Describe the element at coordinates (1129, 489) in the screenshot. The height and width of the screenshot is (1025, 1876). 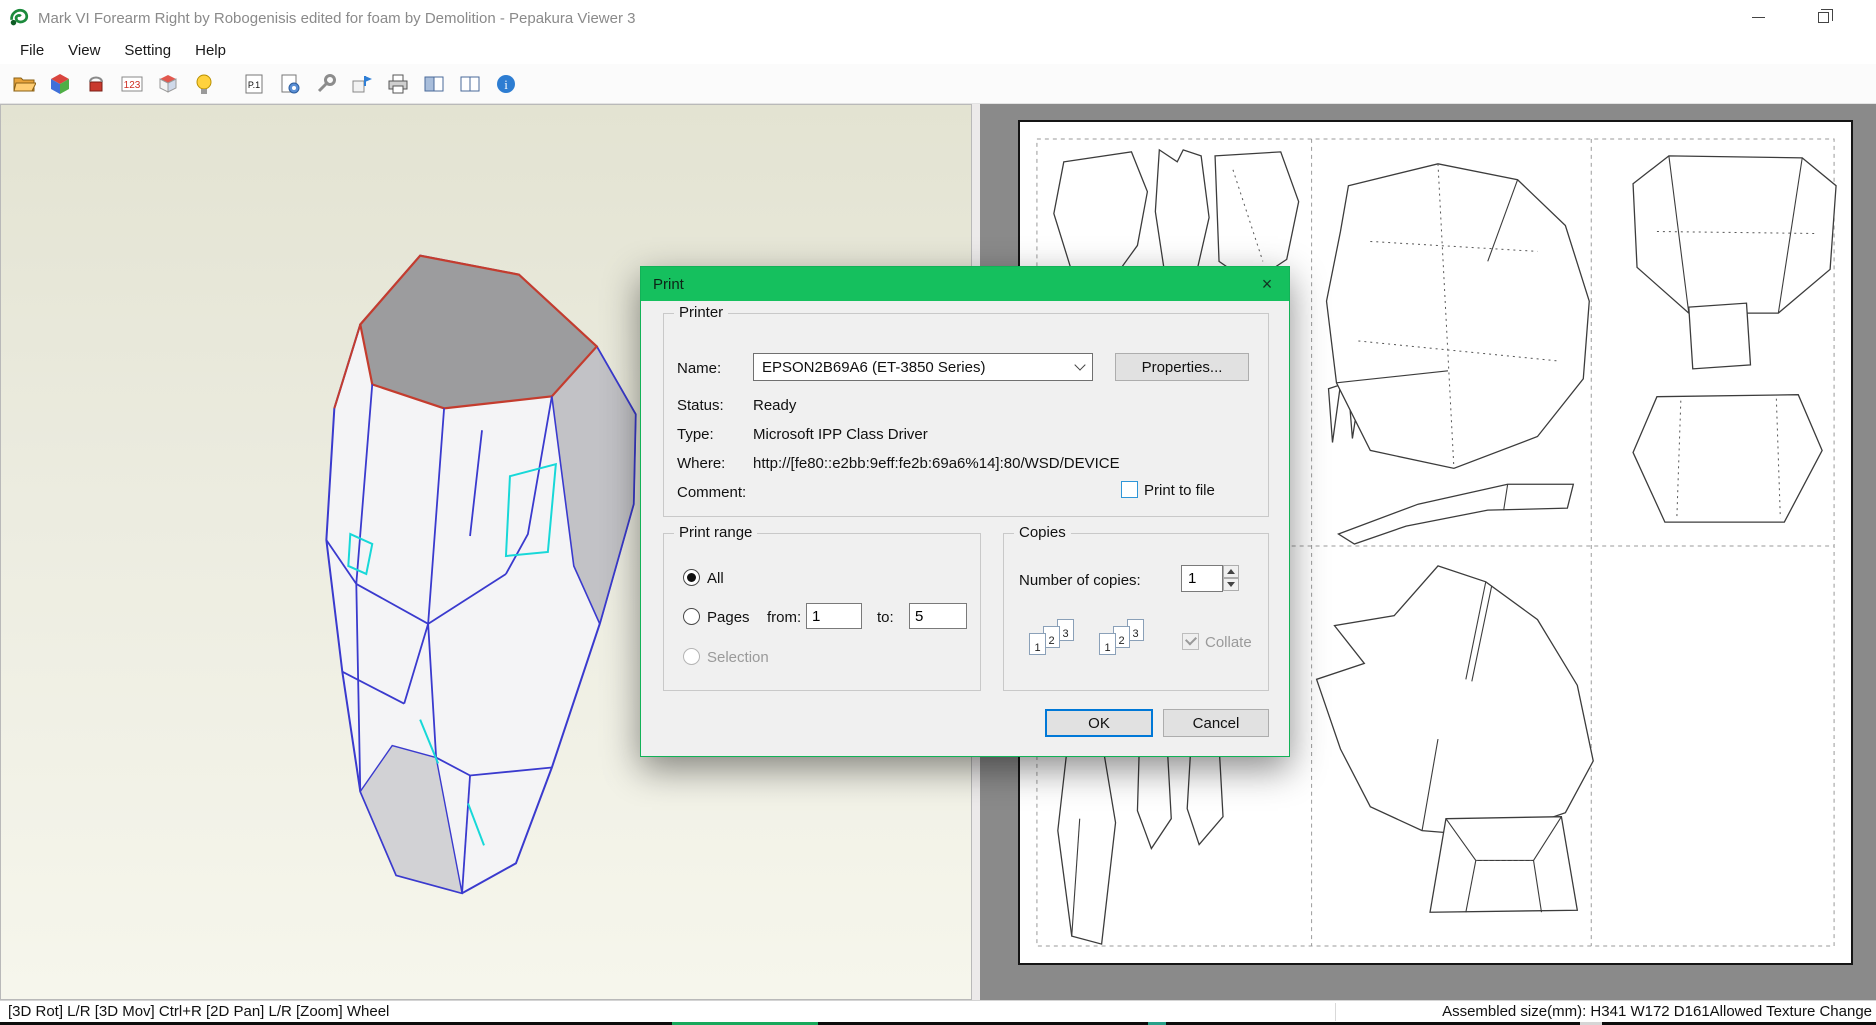
I see `print-to-file-checkbox` at that location.